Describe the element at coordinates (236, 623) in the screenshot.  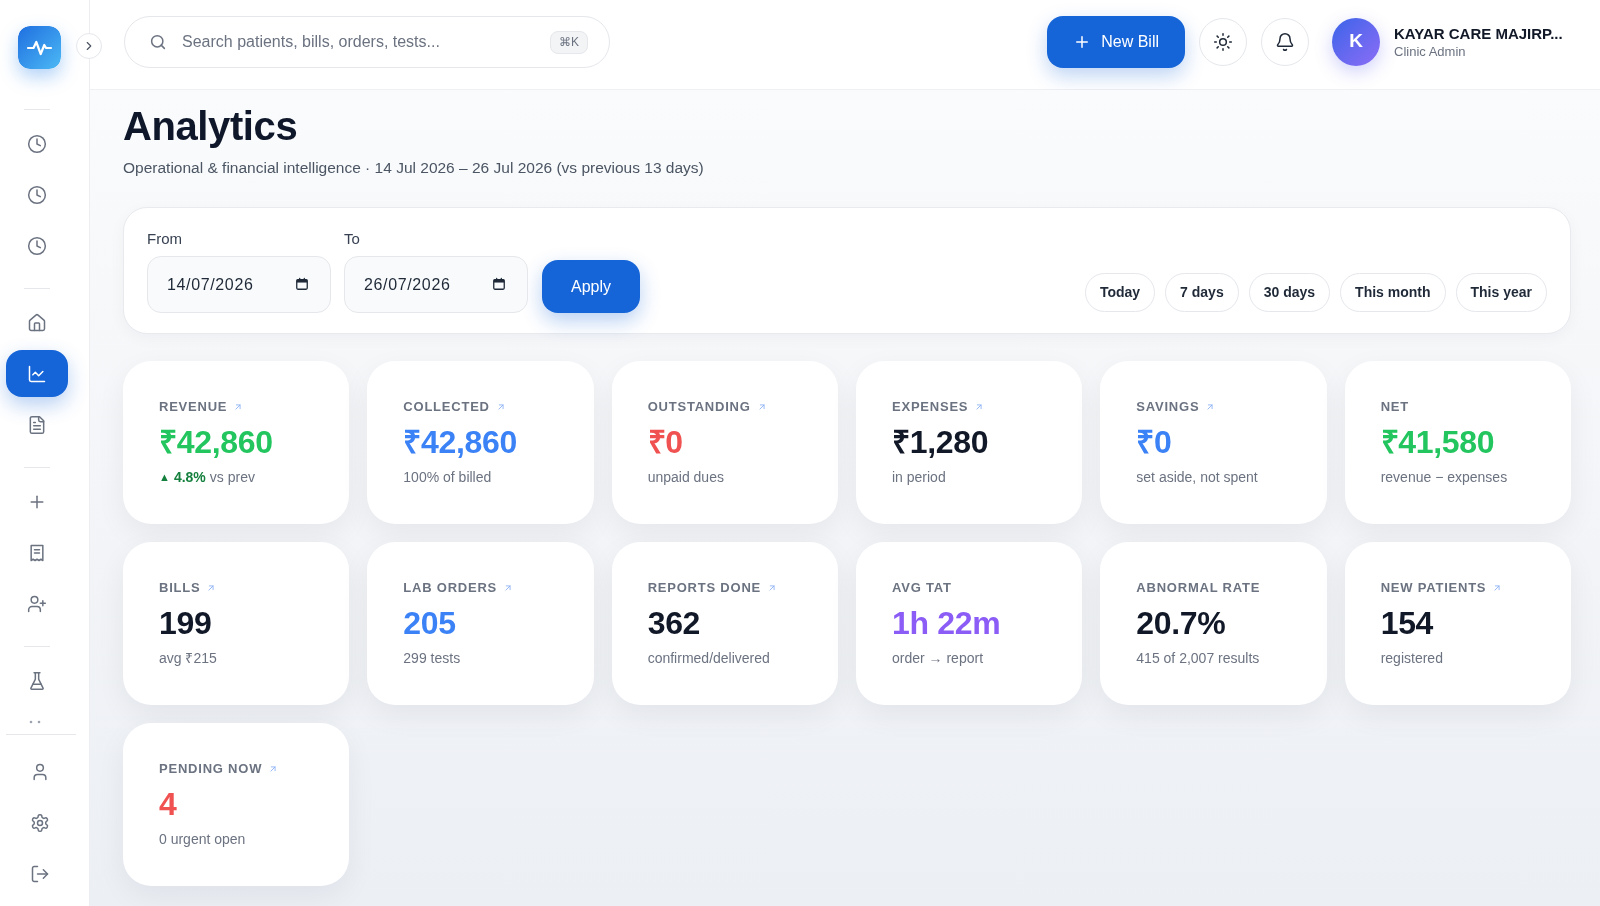
I see `stat-card: BILLS 199 avg ₹215` at that location.